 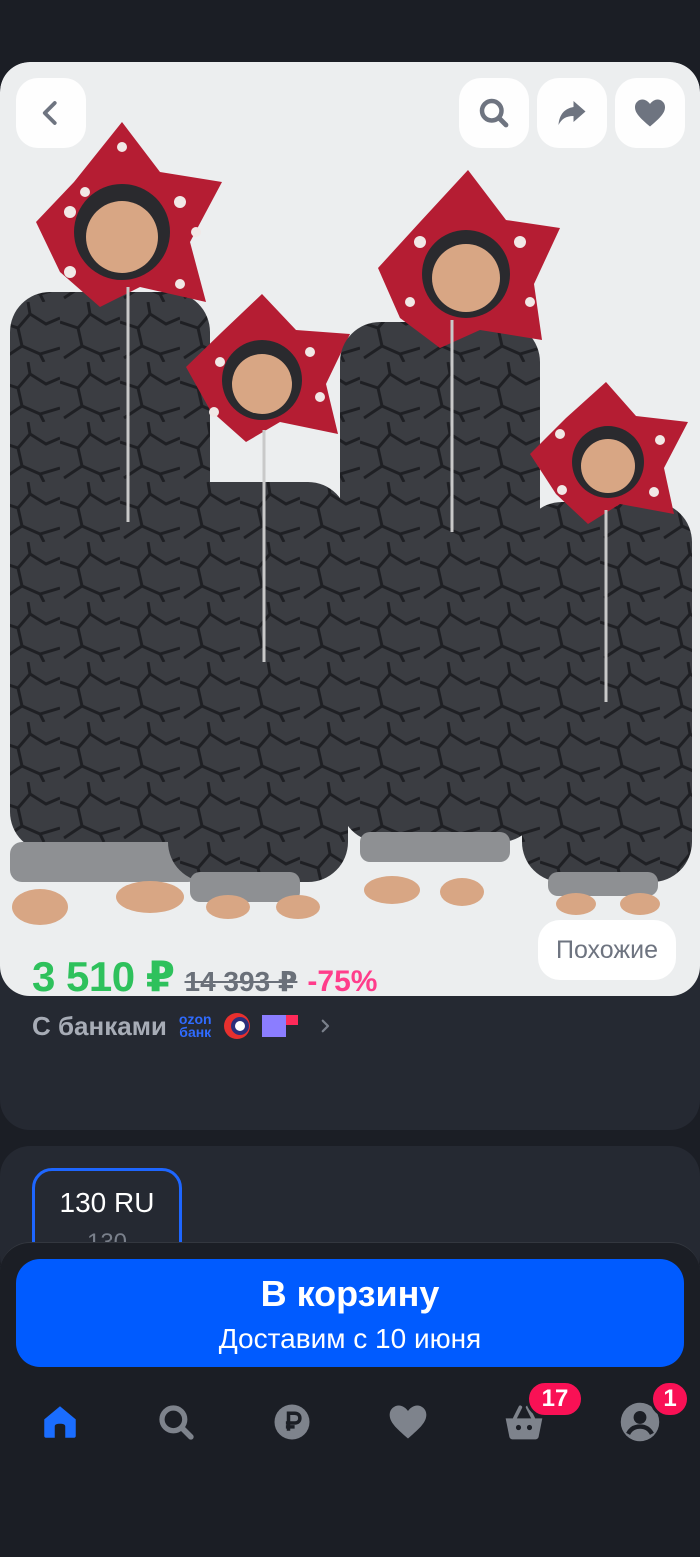 I want to click on nav-home, so click(x=60, y=1422).